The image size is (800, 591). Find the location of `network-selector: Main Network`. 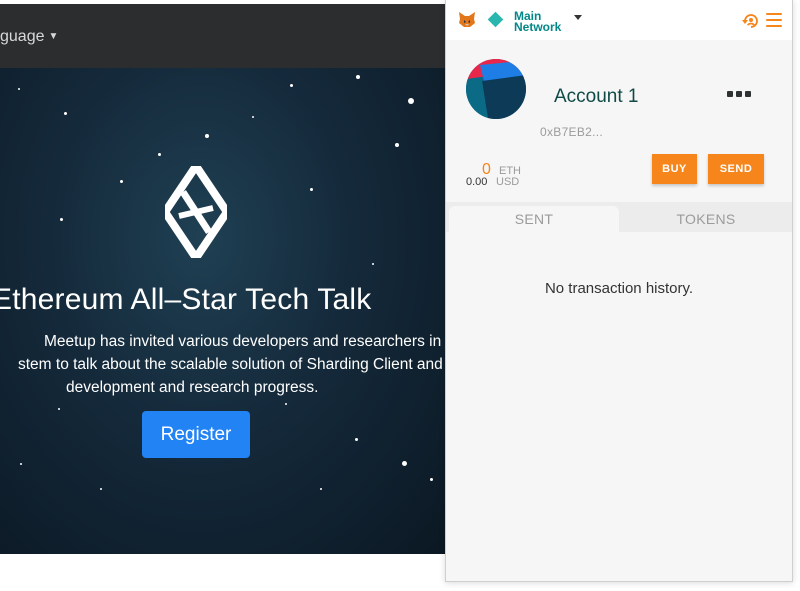

network-selector: Main Network is located at coordinates (544, 22).